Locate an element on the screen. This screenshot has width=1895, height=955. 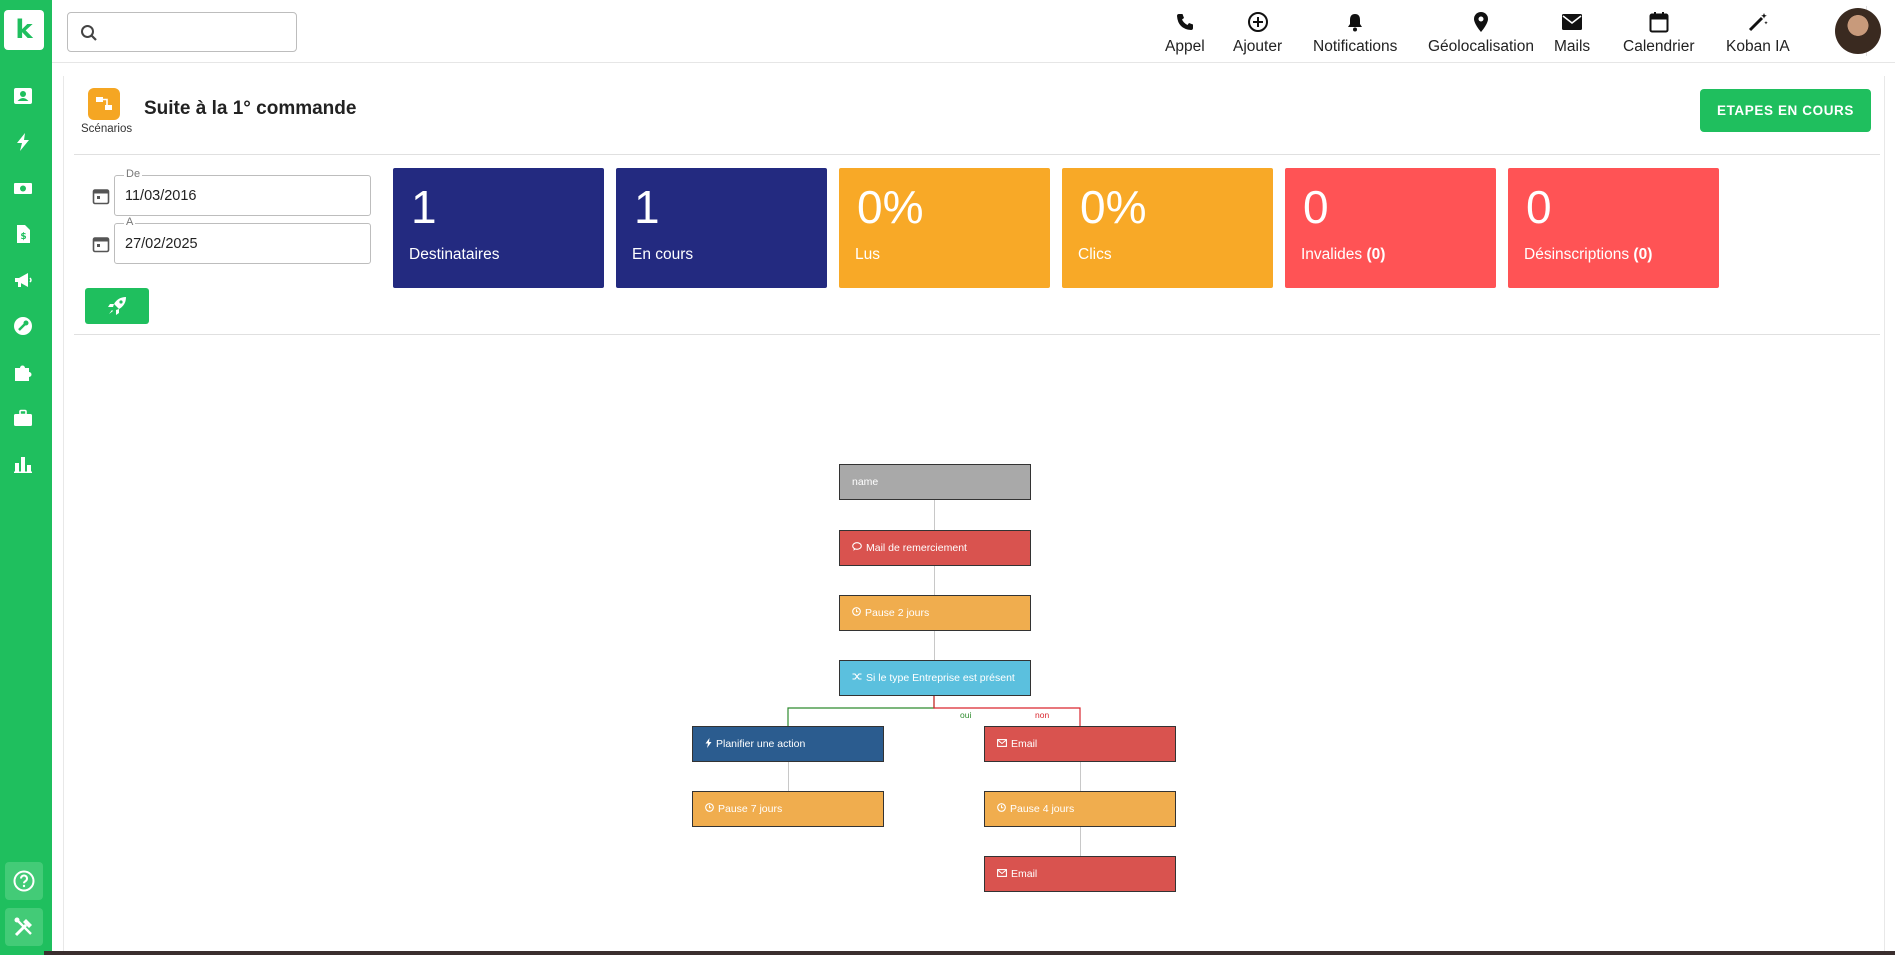
branch-yes-label: oui is located at coordinates (966, 715).